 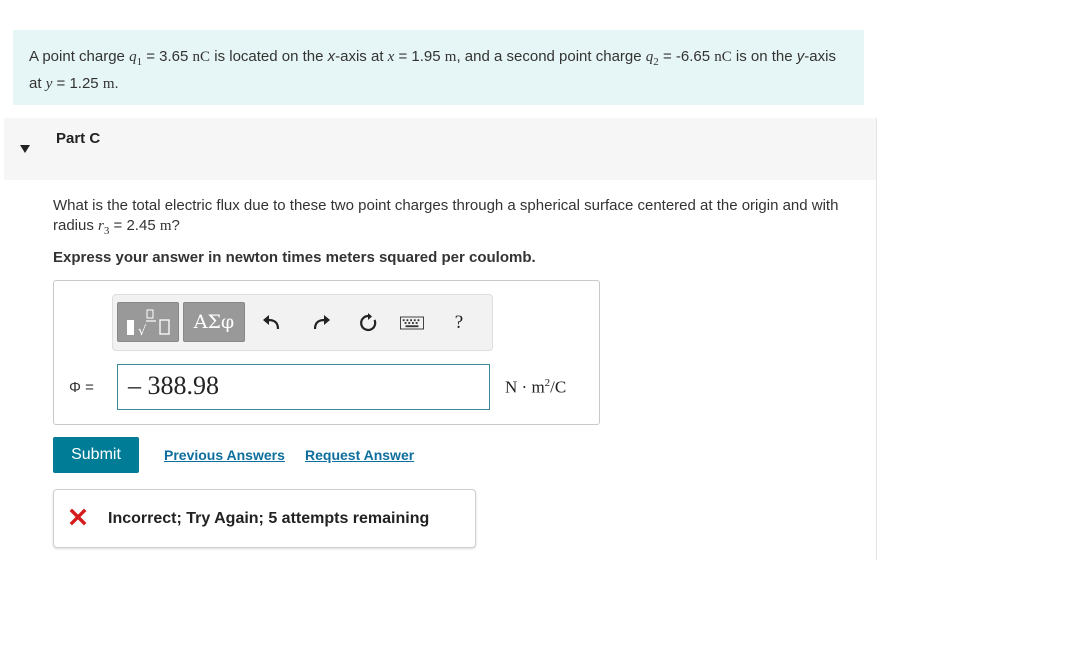 What do you see at coordinates (78, 517) in the screenshot?
I see `incorrect-x-icon` at bounding box center [78, 517].